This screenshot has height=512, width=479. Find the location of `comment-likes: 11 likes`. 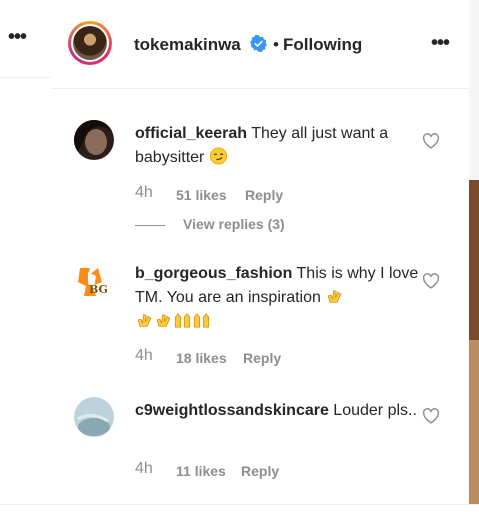

comment-likes: 11 likes is located at coordinates (201, 471).